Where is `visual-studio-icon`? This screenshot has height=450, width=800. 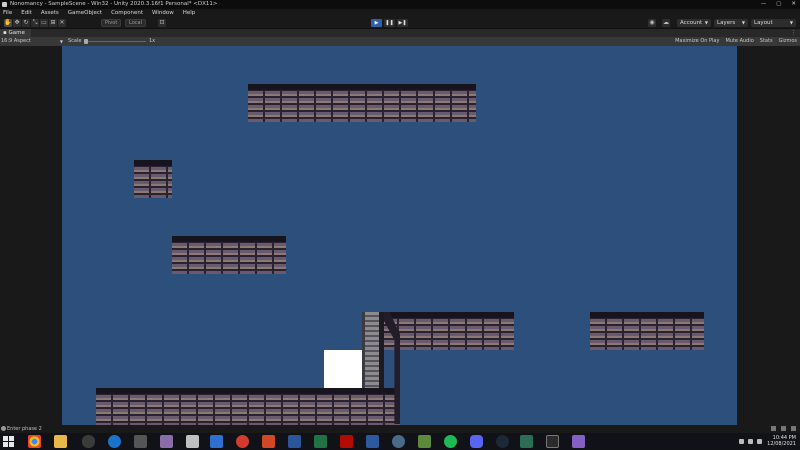 visual-studio-icon is located at coordinates (578, 441).